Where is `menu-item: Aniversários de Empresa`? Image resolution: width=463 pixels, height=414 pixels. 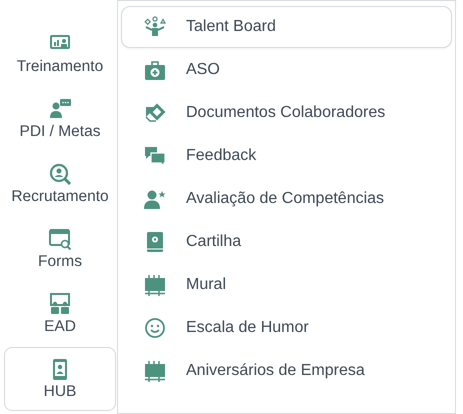
menu-item: Aniversários de Empresa is located at coordinates (286, 371).